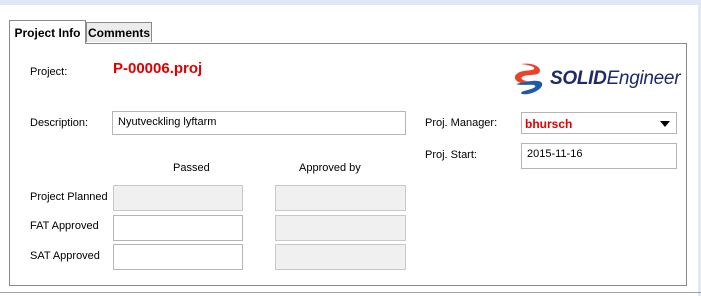 Image resolution: width=701 pixels, height=296 pixels. Describe the element at coordinates (643, 78) in the screenshot. I see `logo-wordmark-regular: Engineer` at that location.